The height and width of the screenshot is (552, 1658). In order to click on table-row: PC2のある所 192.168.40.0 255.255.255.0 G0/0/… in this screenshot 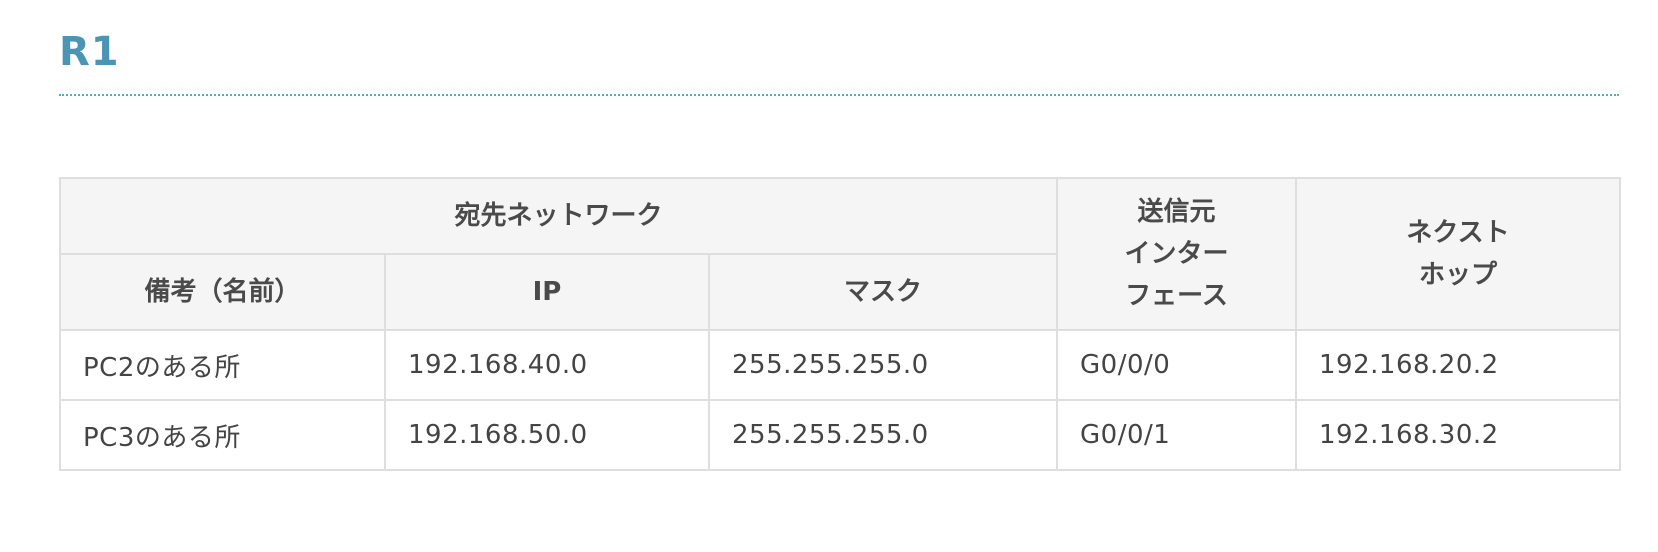, I will do `click(840, 365)`.